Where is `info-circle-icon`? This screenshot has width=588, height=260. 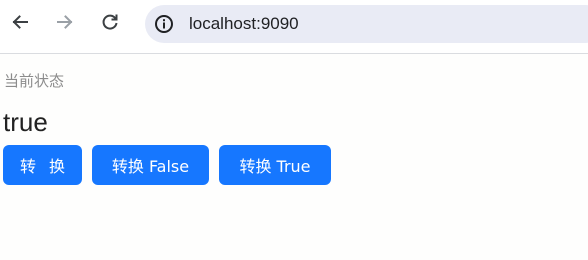 info-circle-icon is located at coordinates (164, 24).